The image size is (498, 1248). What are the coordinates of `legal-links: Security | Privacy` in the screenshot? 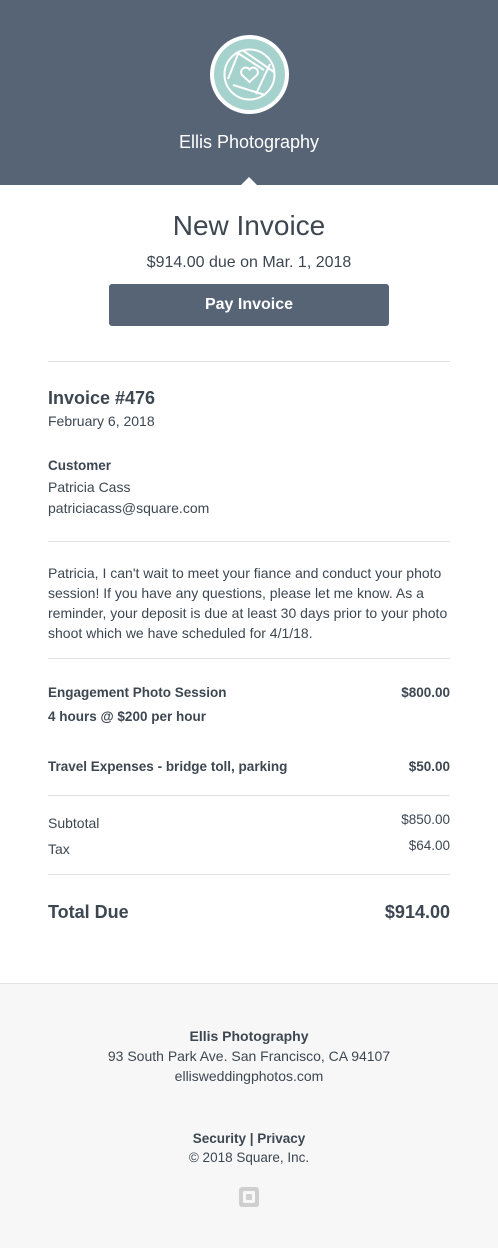 It's located at (249, 1138).